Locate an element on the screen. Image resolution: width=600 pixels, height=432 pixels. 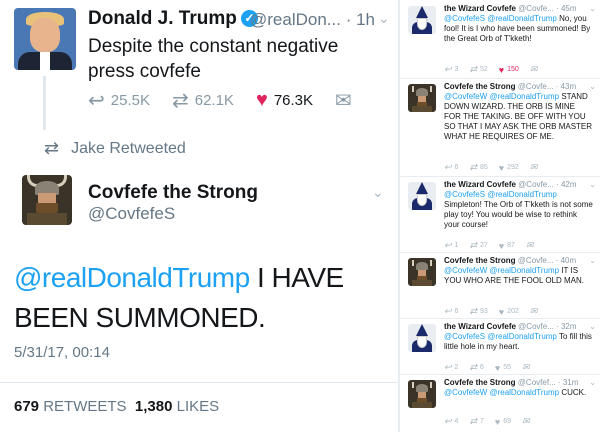
like-total-label: LIKES is located at coordinates (198, 406).